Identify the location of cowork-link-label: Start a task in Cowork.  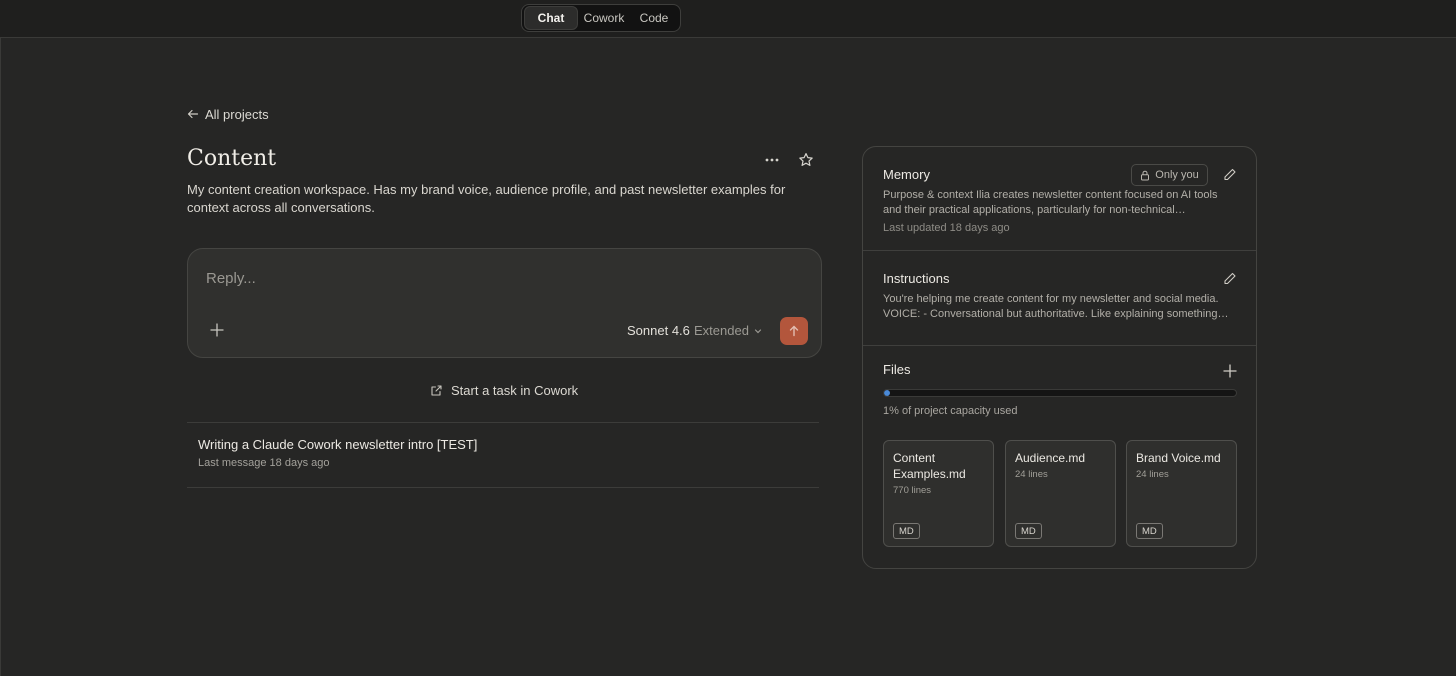
(515, 390).